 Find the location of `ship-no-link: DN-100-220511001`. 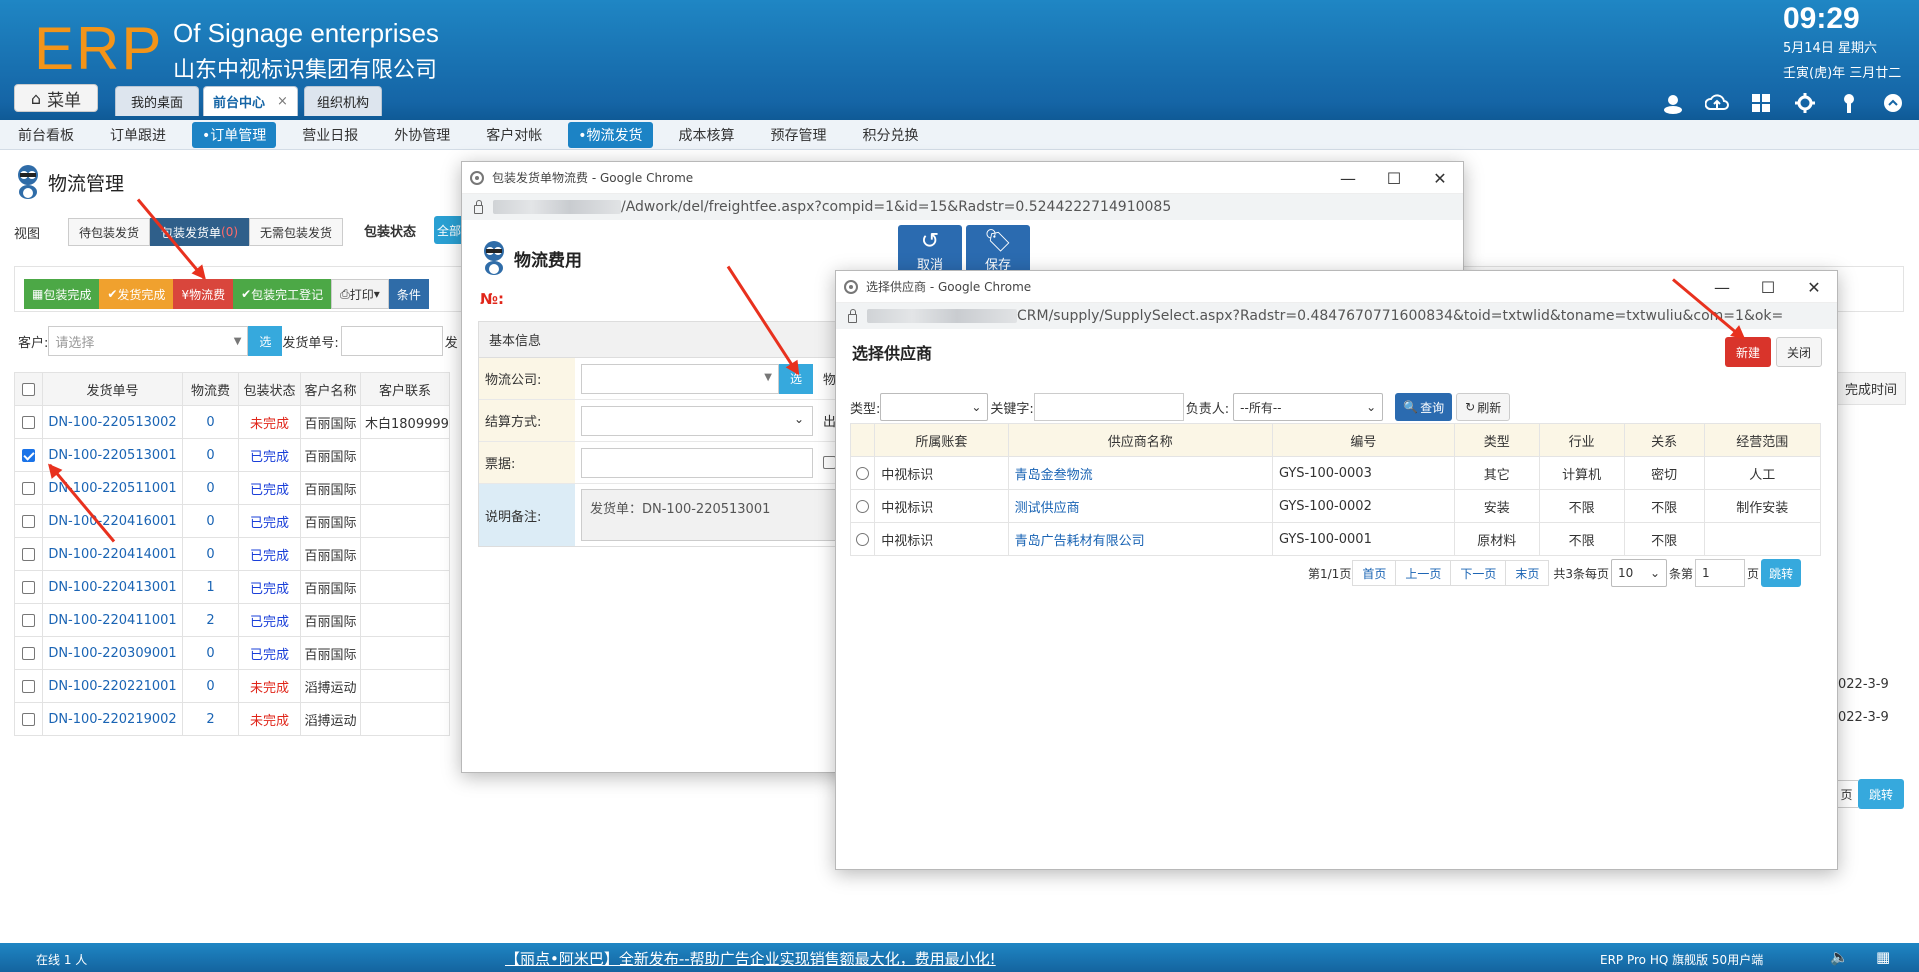

ship-no-link: DN-100-220511001 is located at coordinates (112, 488).